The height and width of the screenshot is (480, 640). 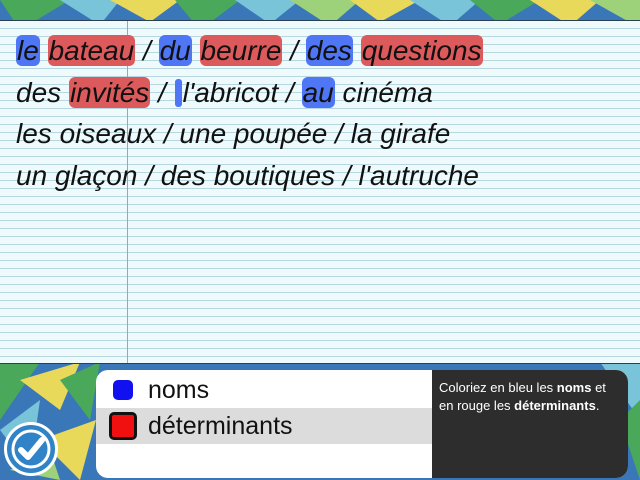 What do you see at coordinates (384, 92) in the screenshot?
I see `word-text: cinéma` at bounding box center [384, 92].